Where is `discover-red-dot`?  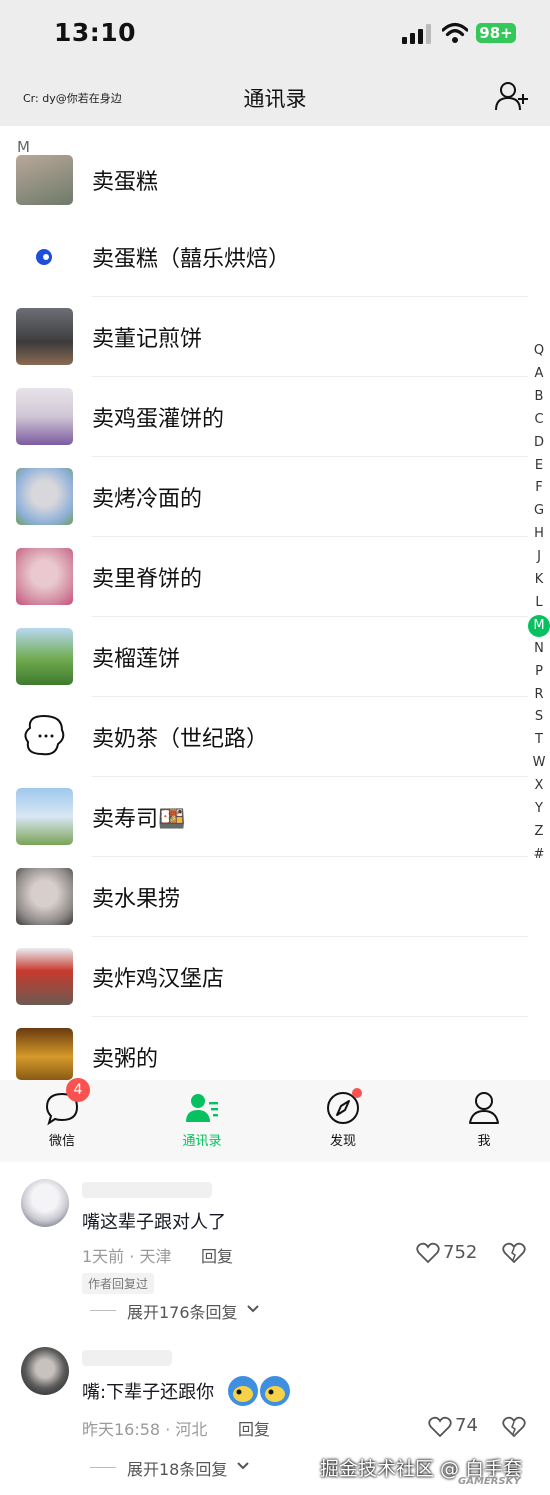 discover-red-dot is located at coordinates (357, 1093).